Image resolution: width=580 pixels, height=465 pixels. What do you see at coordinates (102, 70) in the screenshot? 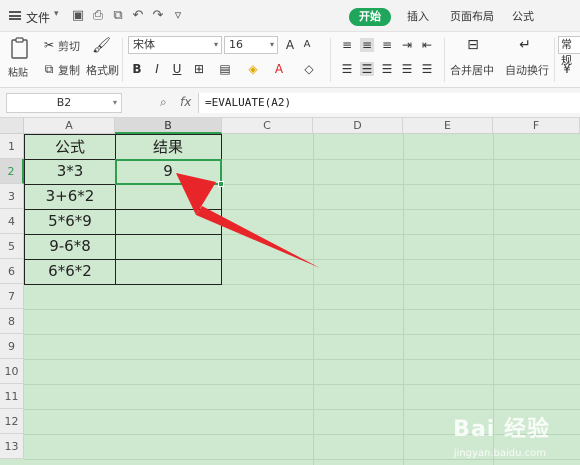
I see `format-painter-button: 格式刷` at bounding box center [102, 70].